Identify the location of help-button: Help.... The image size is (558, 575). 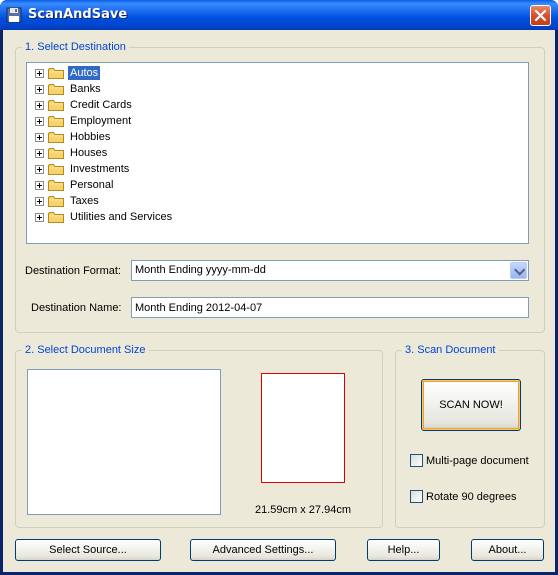
(403, 550).